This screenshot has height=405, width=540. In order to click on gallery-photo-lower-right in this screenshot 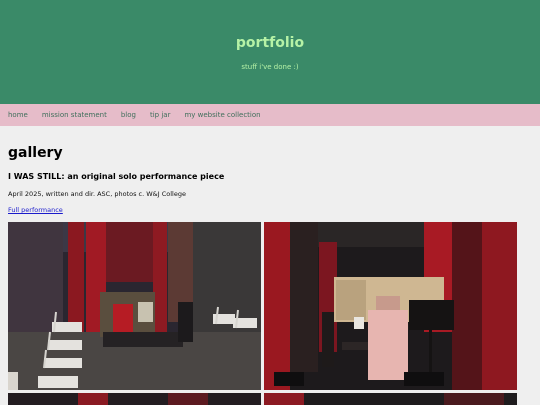, I will do `click(390, 399)`.